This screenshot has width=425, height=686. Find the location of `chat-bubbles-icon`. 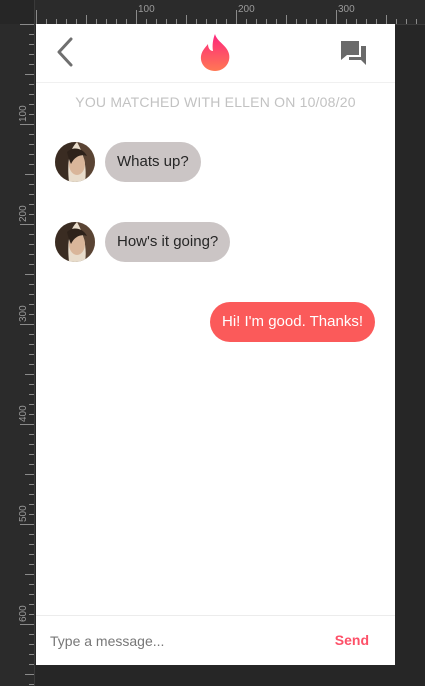

chat-bubbles-icon is located at coordinates (355, 54).